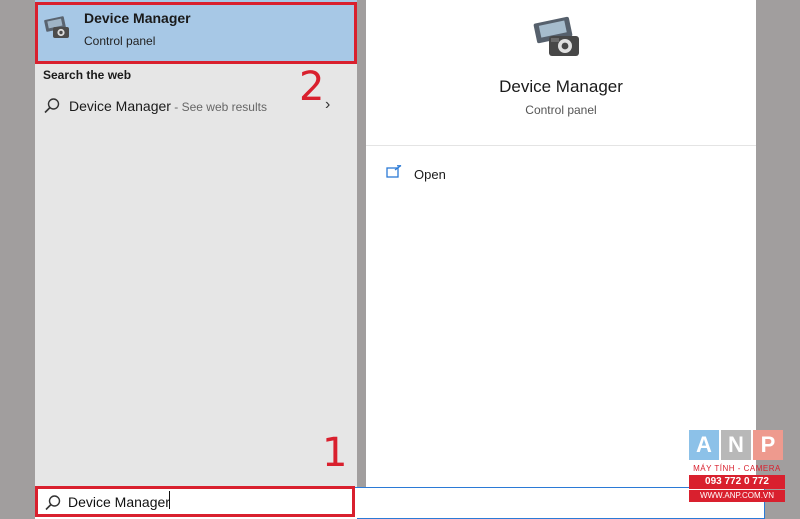  I want to click on text-caret, so click(169, 500).